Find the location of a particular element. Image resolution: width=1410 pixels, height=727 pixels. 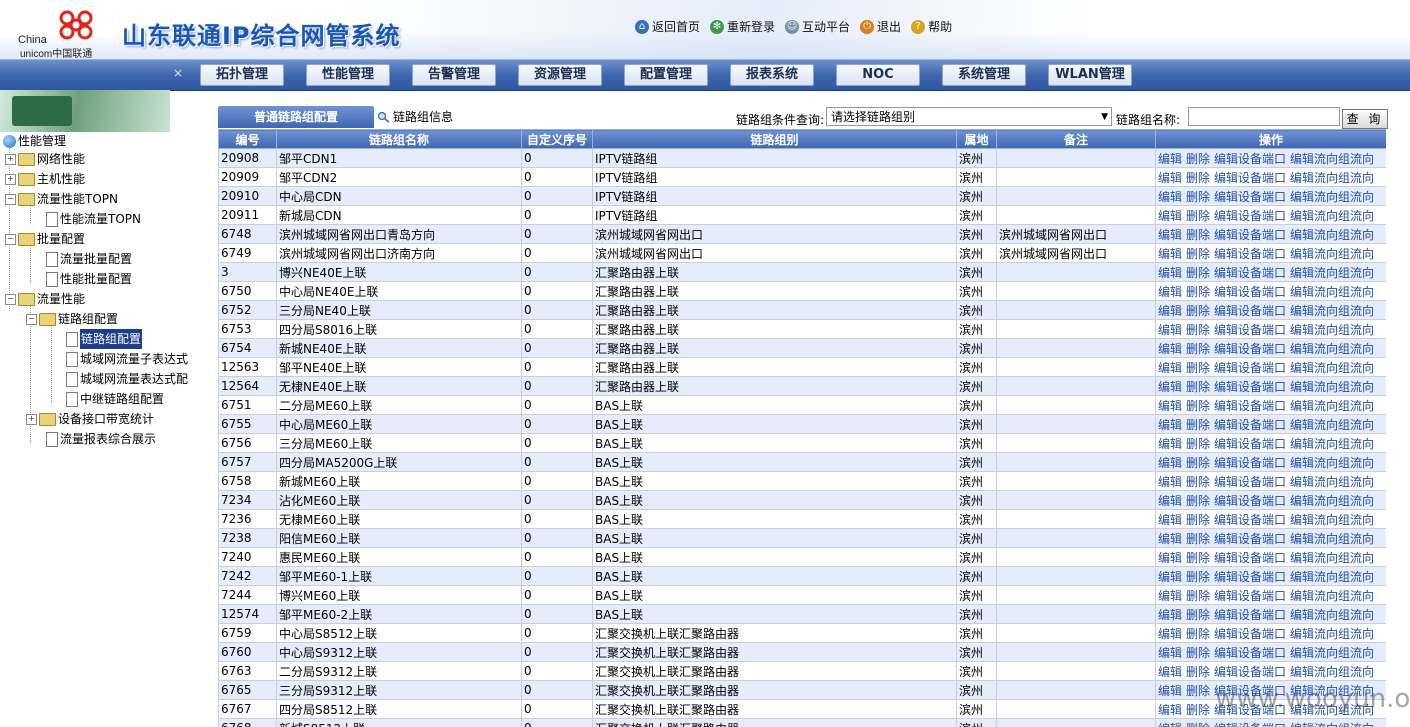

tab-topology: 拓扑管理 is located at coordinates (242, 75).